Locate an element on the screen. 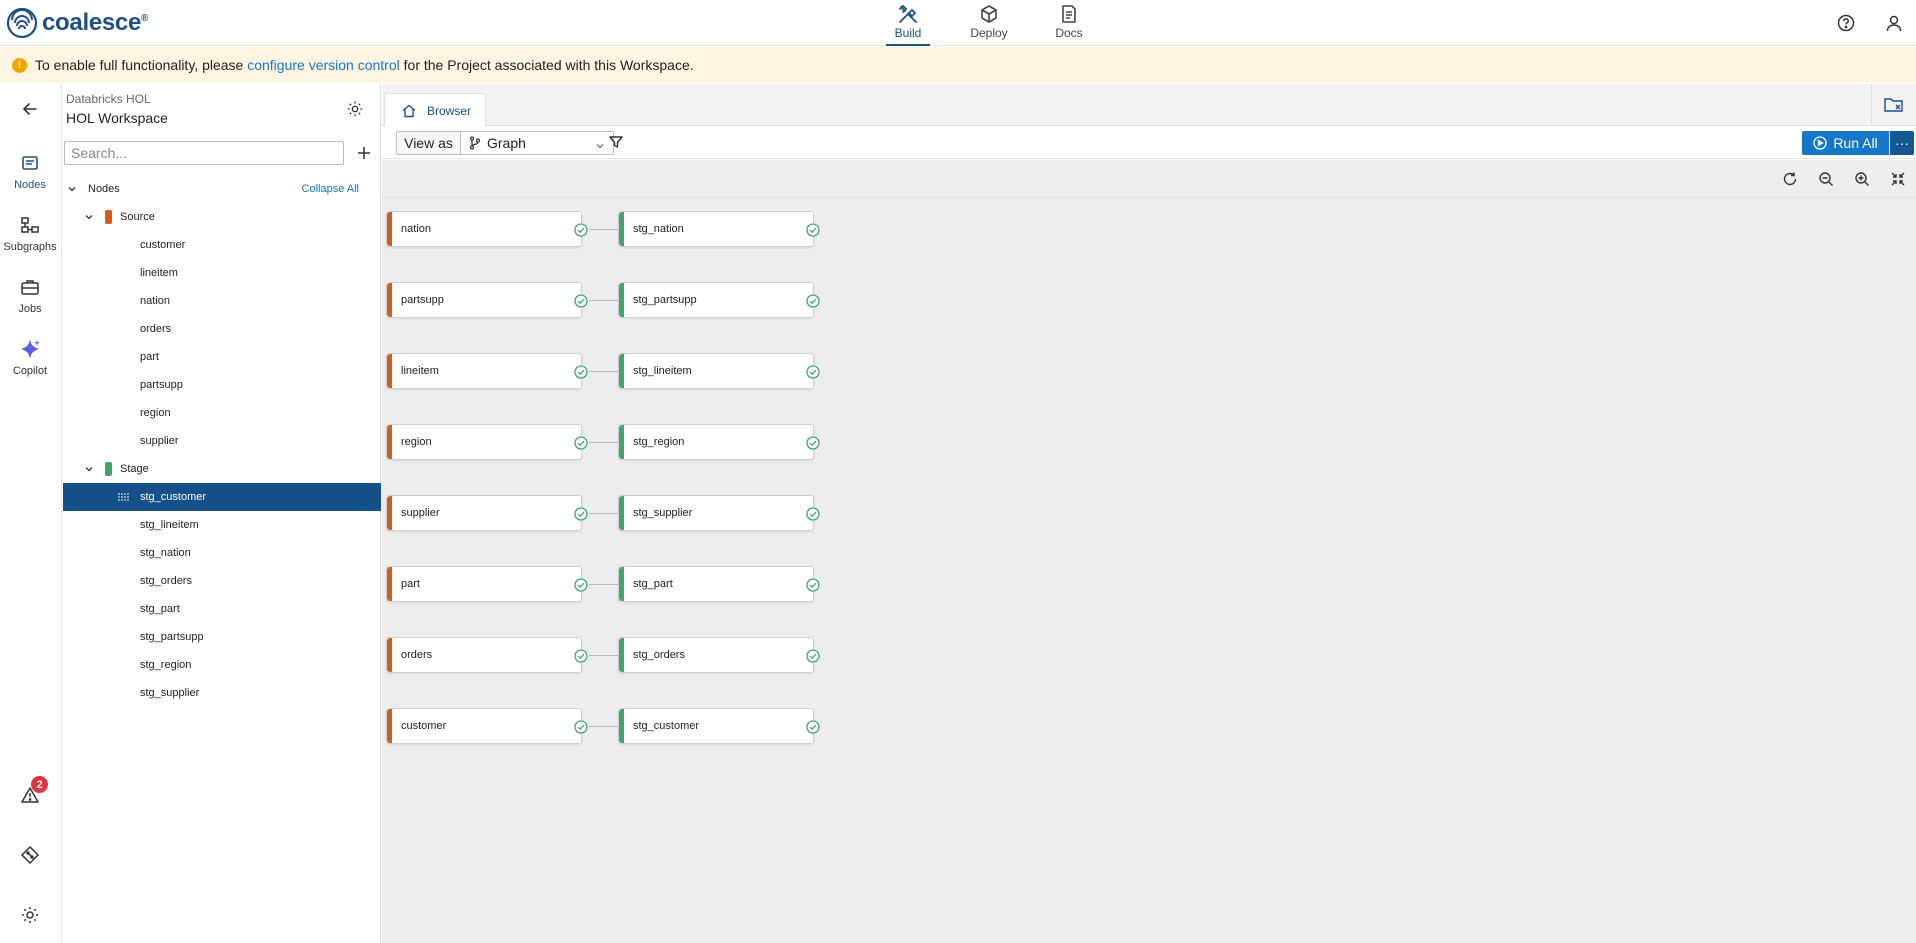  nav-docs: Docs is located at coordinates (1069, 23).